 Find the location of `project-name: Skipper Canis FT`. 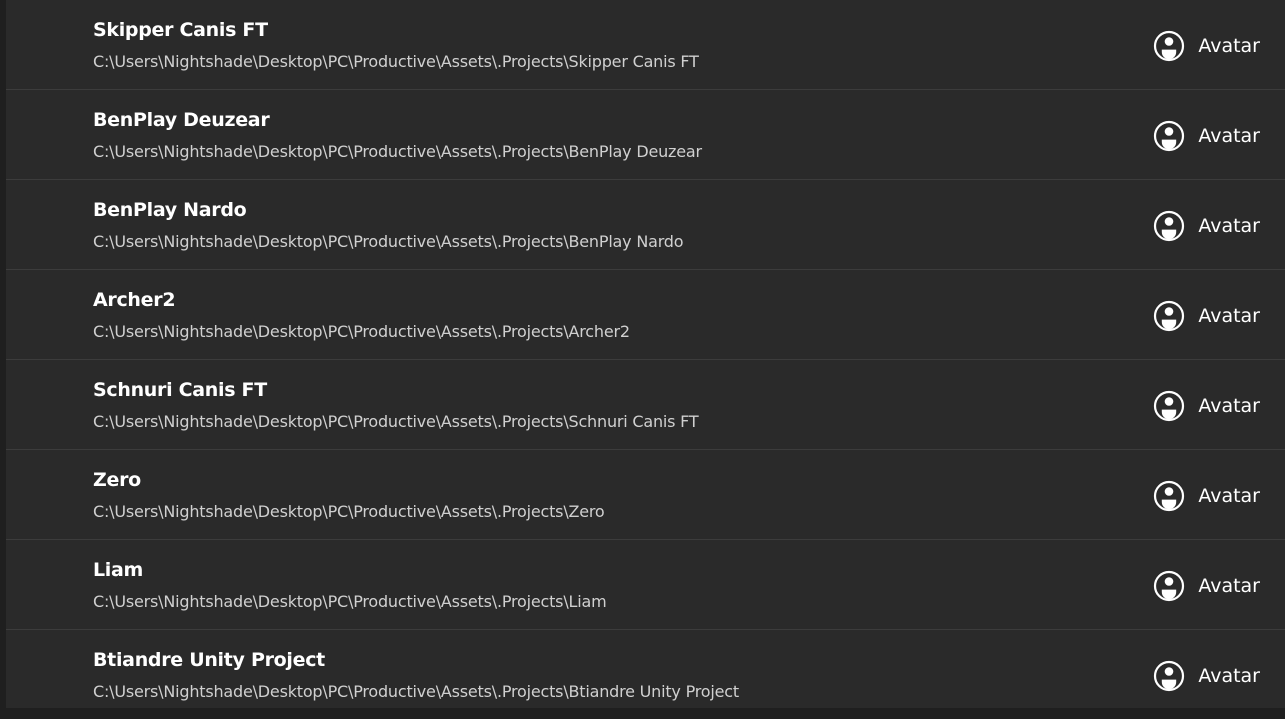

project-name: Skipper Canis FT is located at coordinates (180, 30).